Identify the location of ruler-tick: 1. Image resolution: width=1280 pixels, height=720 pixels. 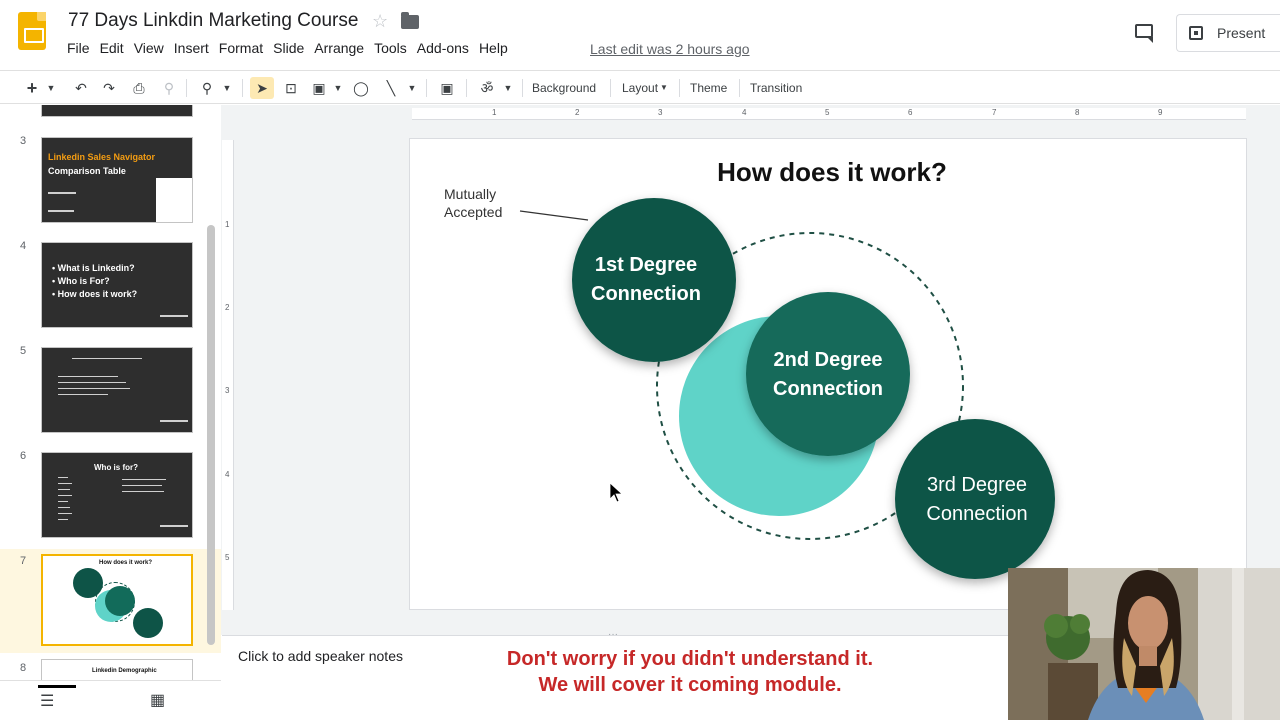
(494, 112).